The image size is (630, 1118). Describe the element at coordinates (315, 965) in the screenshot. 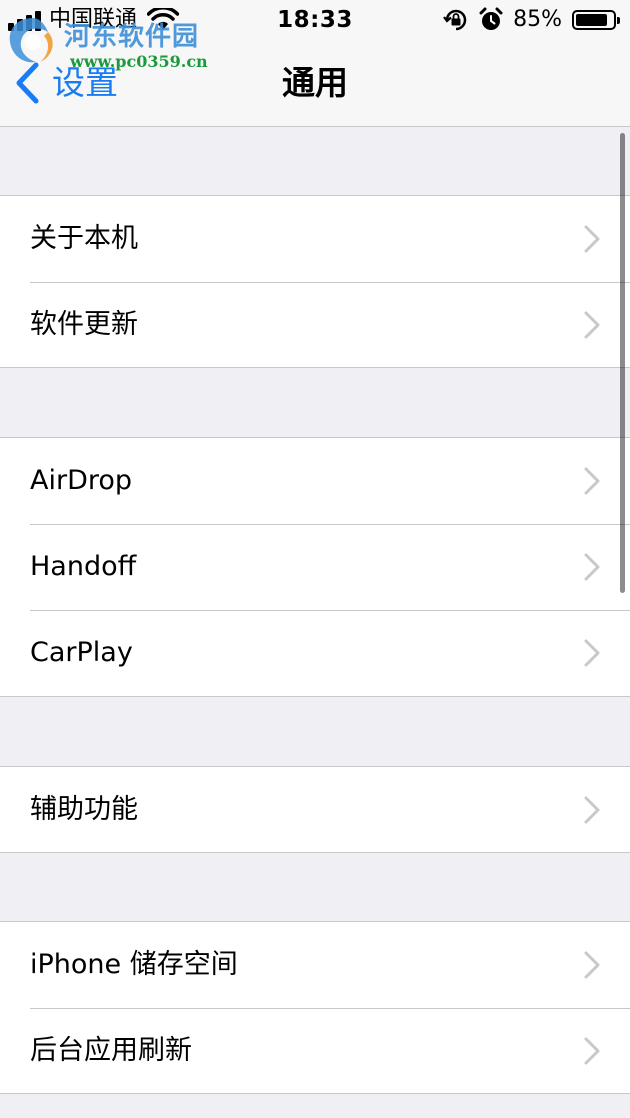

I see `row-iphone-storage: iPhone 储存空间` at that location.